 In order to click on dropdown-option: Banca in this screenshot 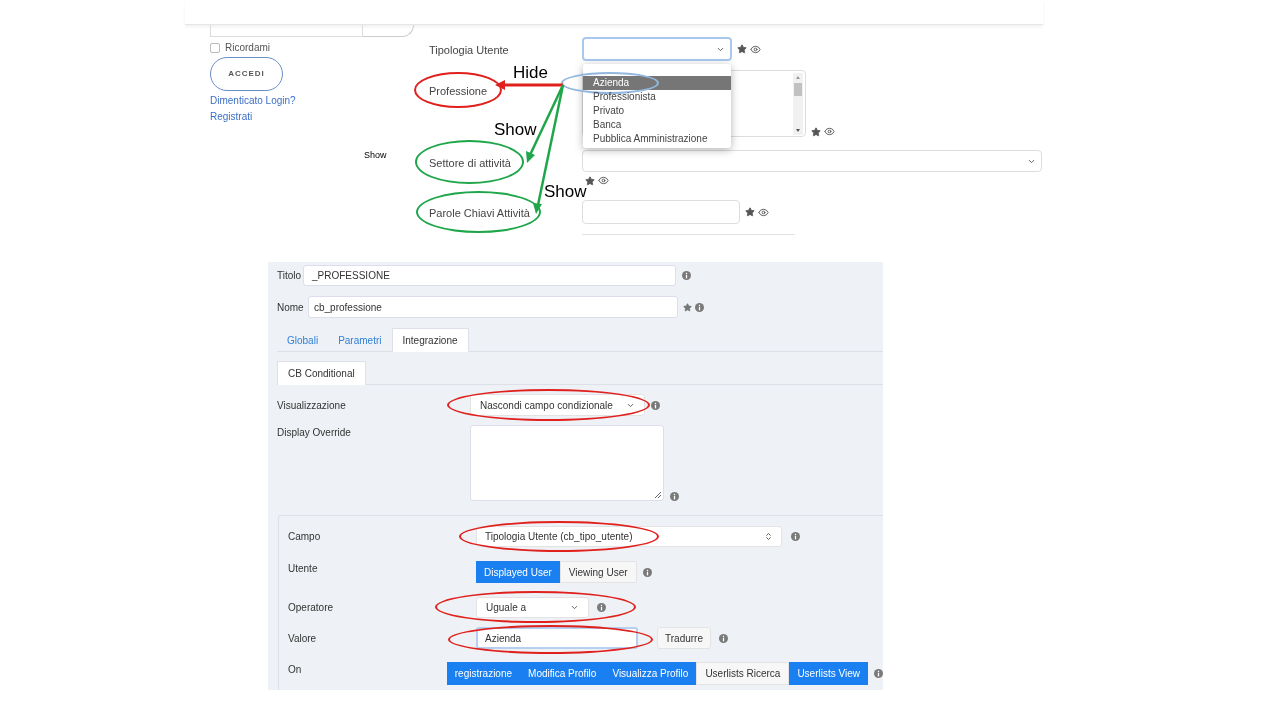, I will do `click(657, 125)`.